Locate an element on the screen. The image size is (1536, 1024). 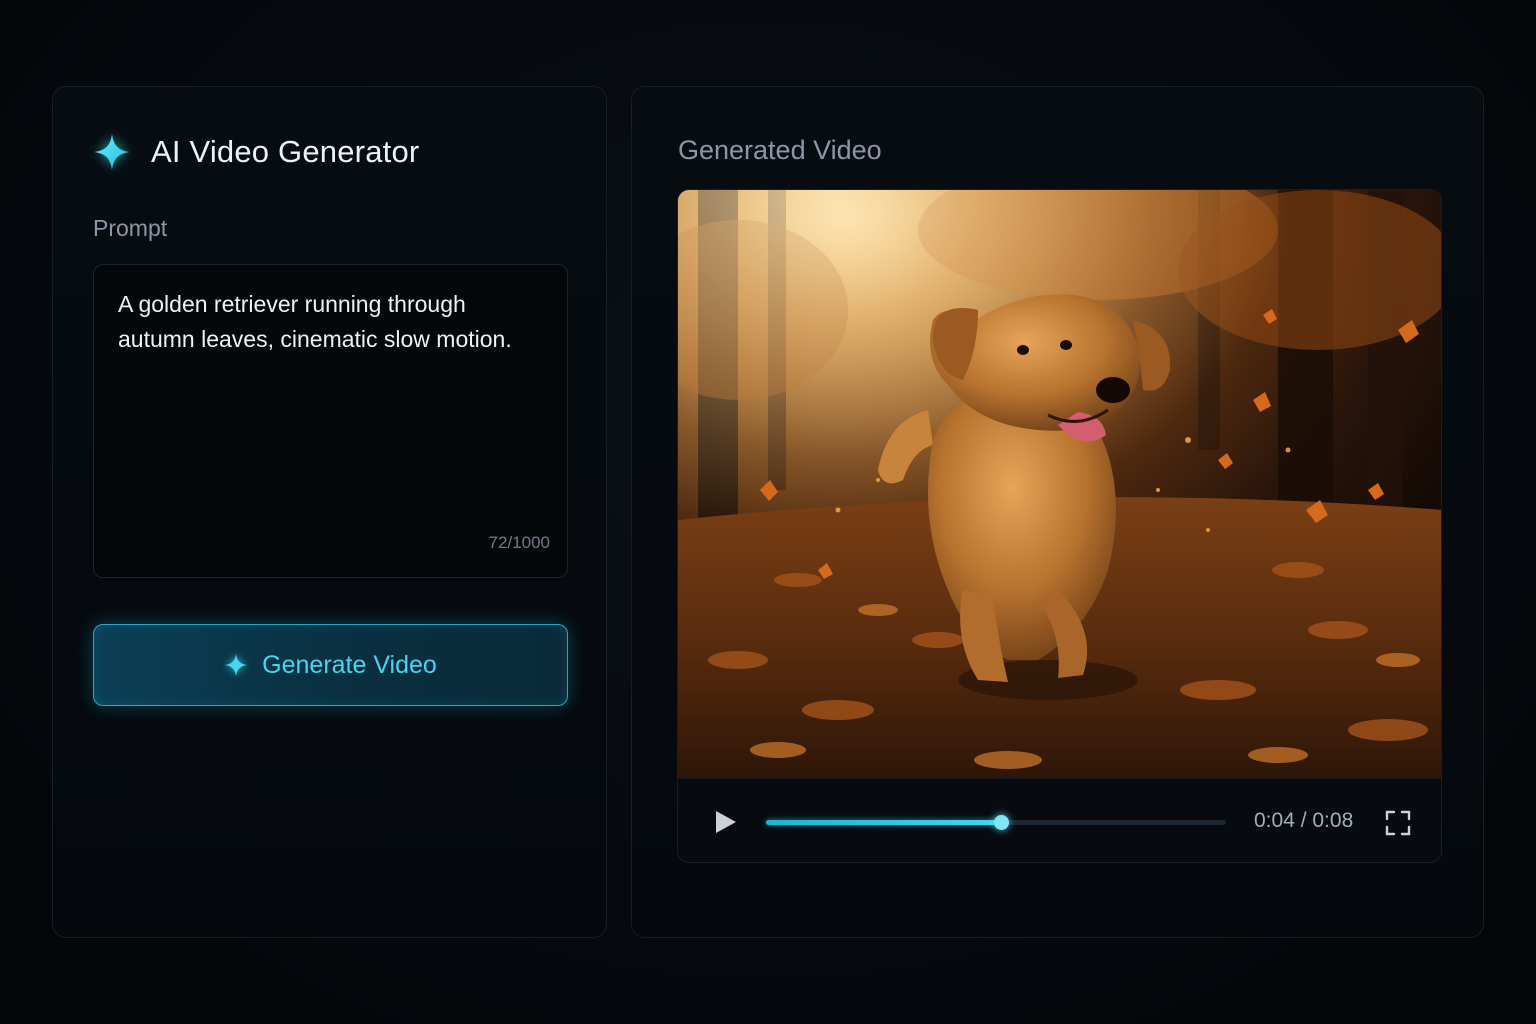
prompt-label: Prompt is located at coordinates (130, 228).